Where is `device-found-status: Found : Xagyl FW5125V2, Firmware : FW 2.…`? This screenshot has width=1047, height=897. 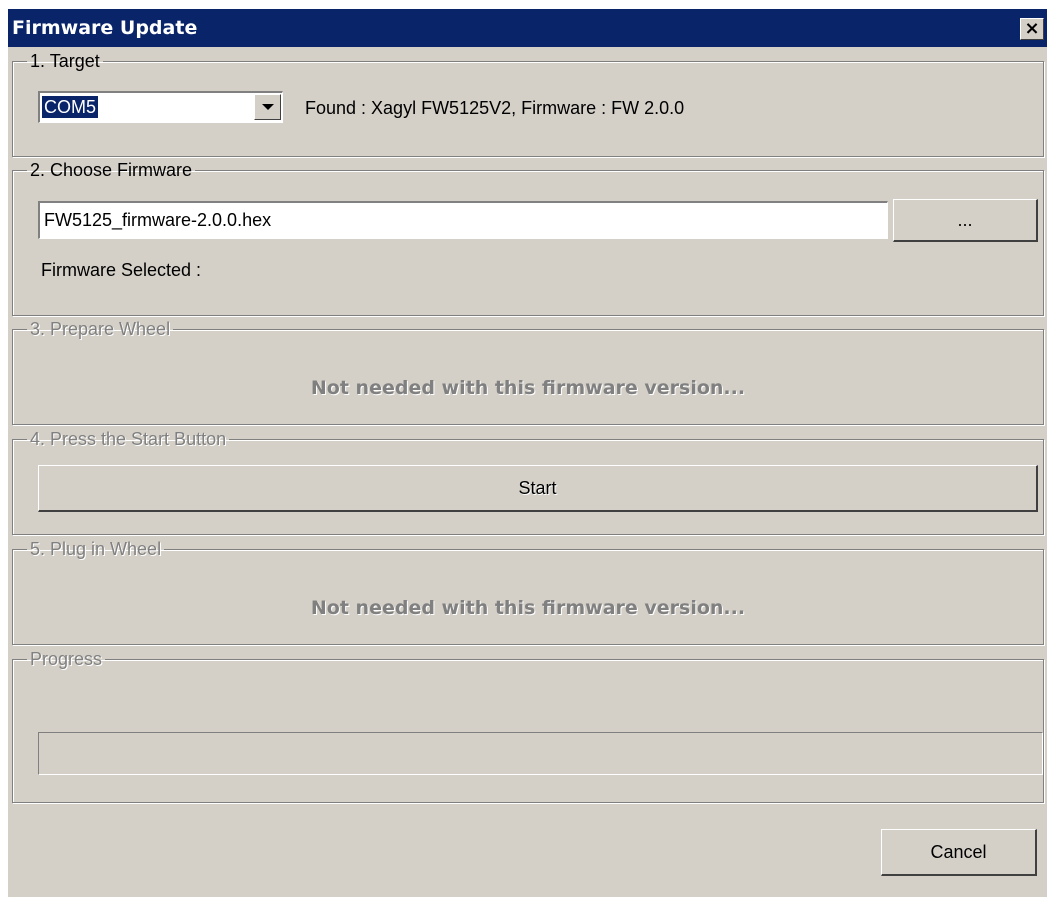 device-found-status: Found : Xagyl FW5125V2, Firmware : FW 2.… is located at coordinates (495, 108).